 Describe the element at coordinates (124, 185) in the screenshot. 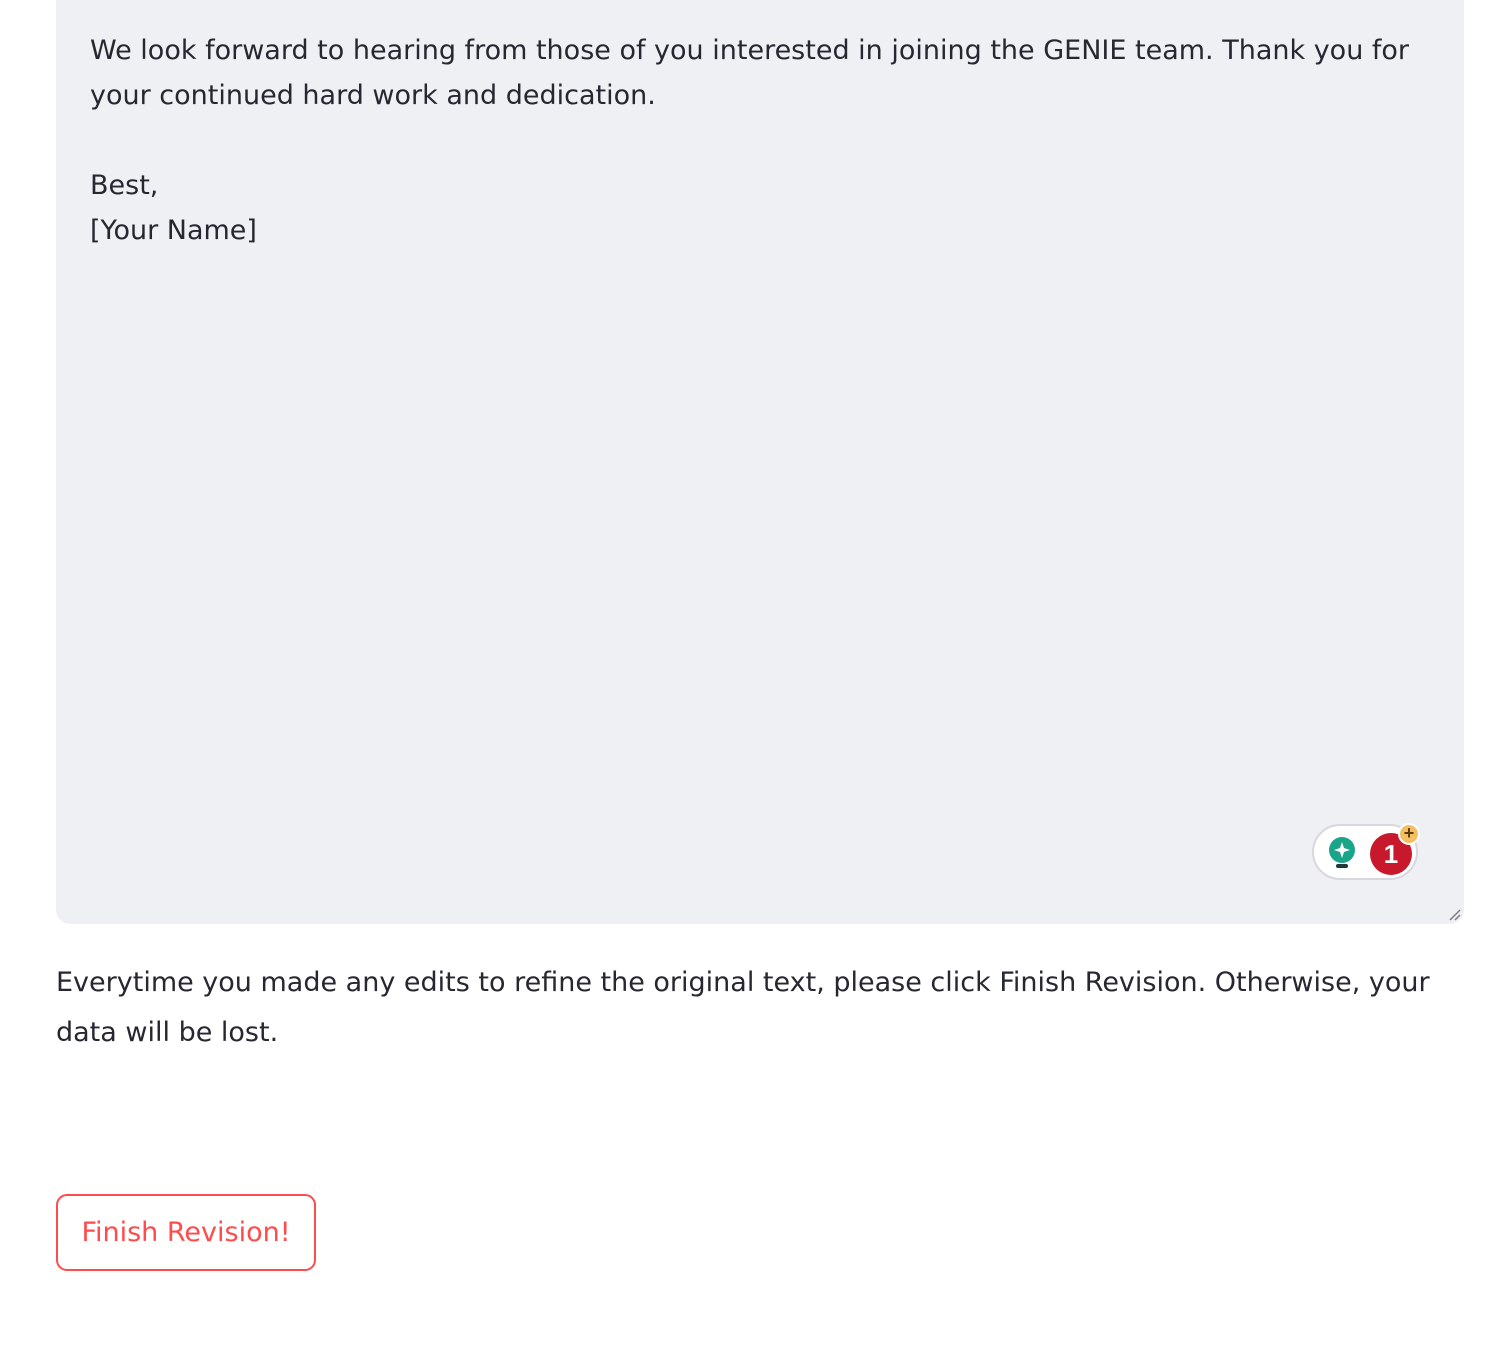

I see `text-line: Best,` at that location.